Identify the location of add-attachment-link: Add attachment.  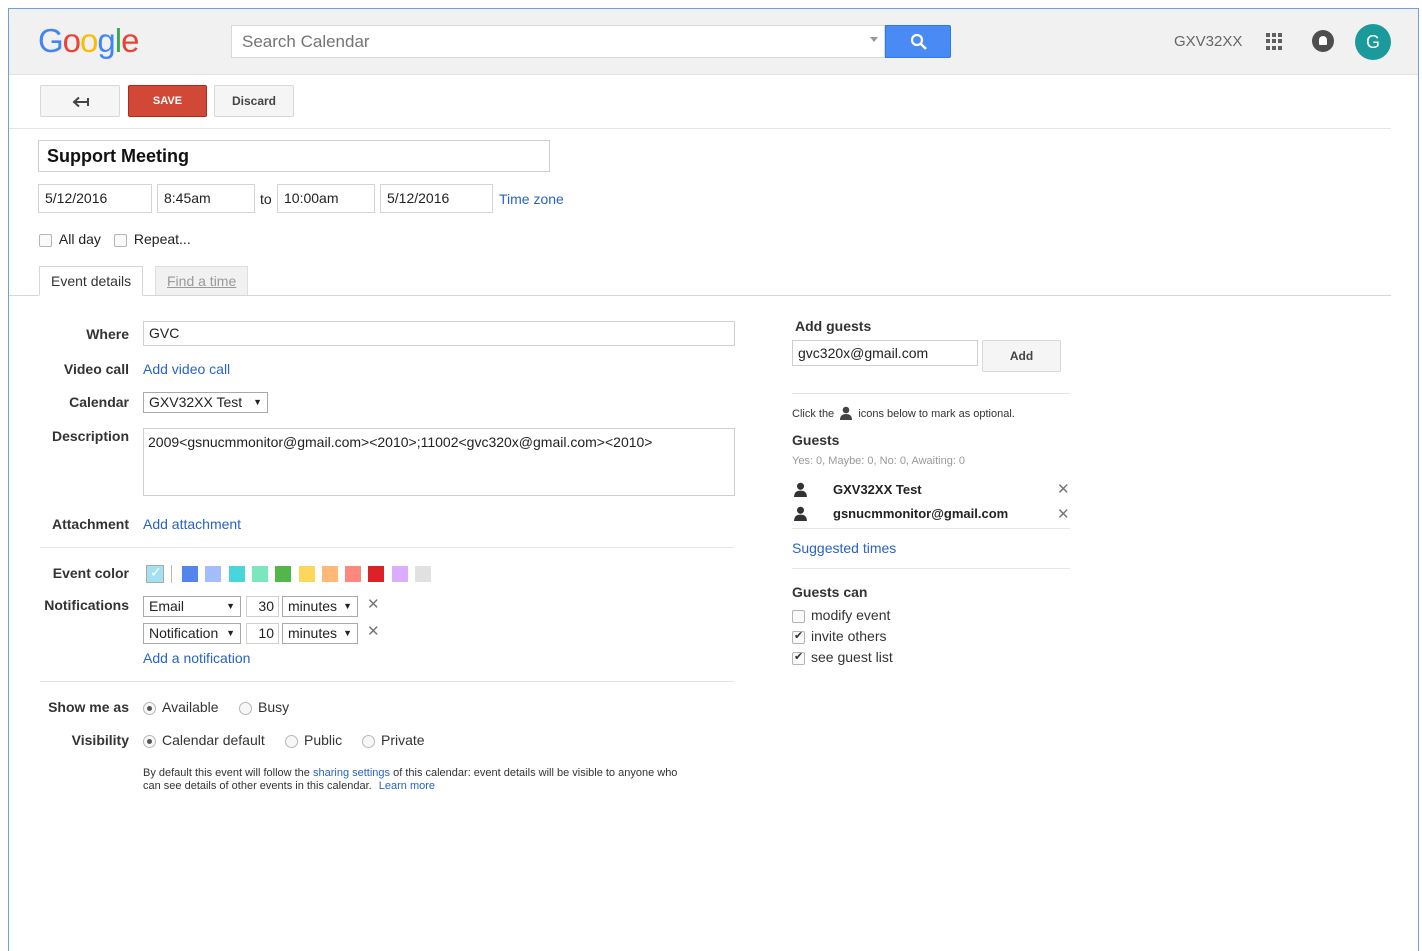
(192, 524).